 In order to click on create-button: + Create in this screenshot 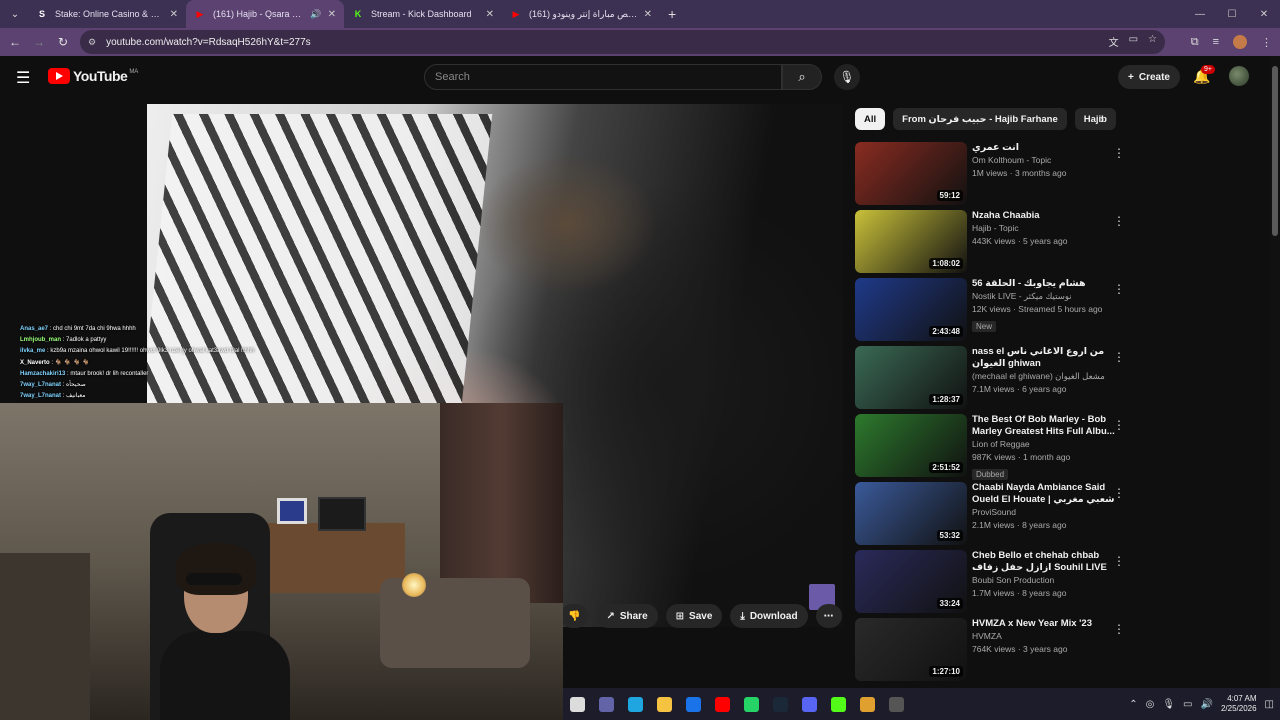, I will do `click(1149, 77)`.